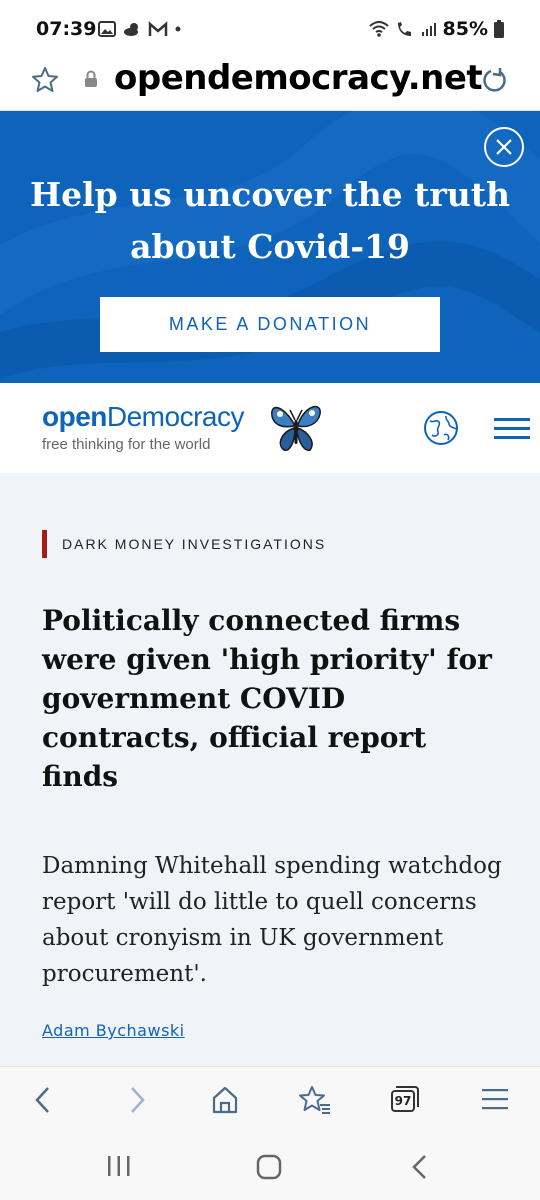  I want to click on butterfly-icon, so click(296, 428).